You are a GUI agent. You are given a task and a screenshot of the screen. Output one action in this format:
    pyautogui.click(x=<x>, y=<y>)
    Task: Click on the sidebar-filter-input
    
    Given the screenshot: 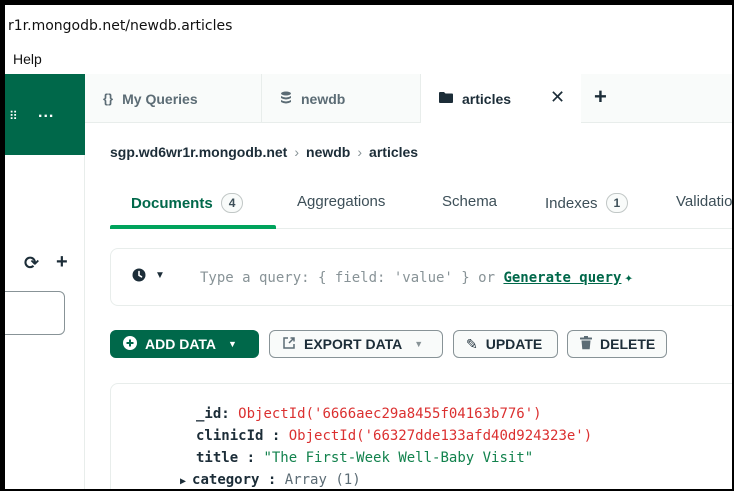 What is the action you would take?
    pyautogui.click(x=35, y=313)
    